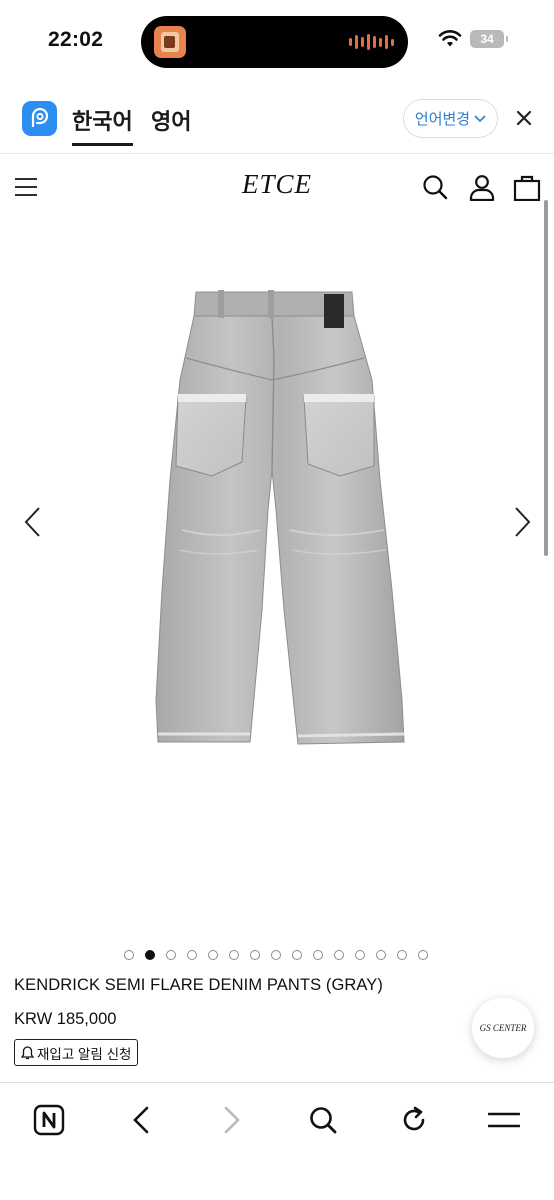 The width and height of the screenshot is (554, 1200). What do you see at coordinates (450, 38) in the screenshot?
I see `wifi-icon` at bounding box center [450, 38].